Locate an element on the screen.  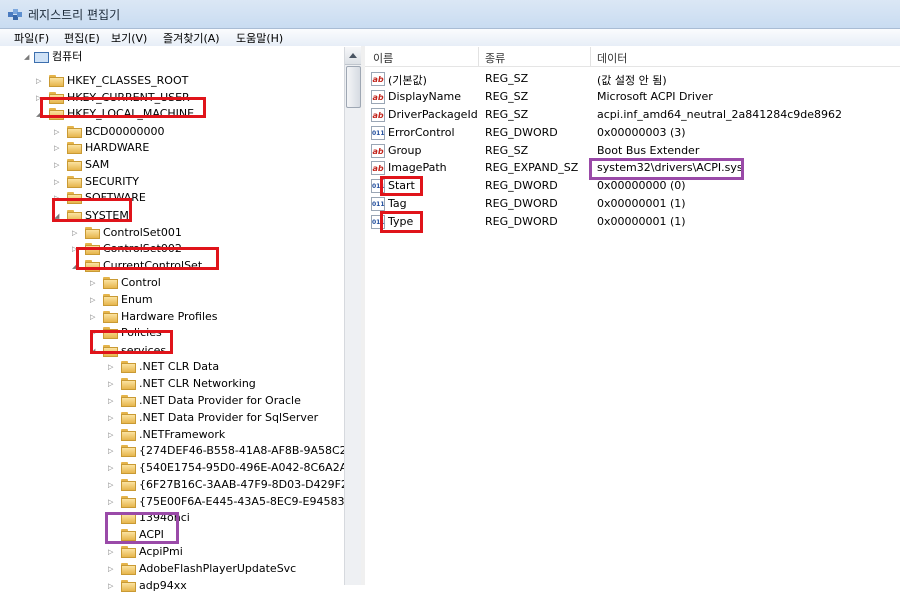
tree-node: ▷ HARDWARE is located at coordinates (197, 148).